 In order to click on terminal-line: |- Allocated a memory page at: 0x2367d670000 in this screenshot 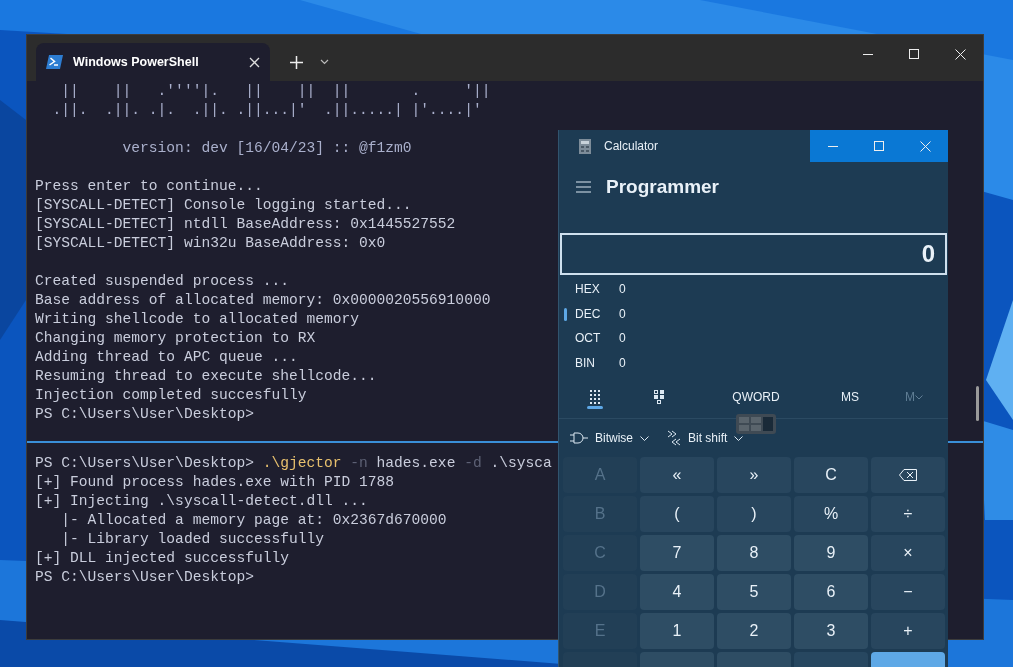, I will do `click(253, 520)`.